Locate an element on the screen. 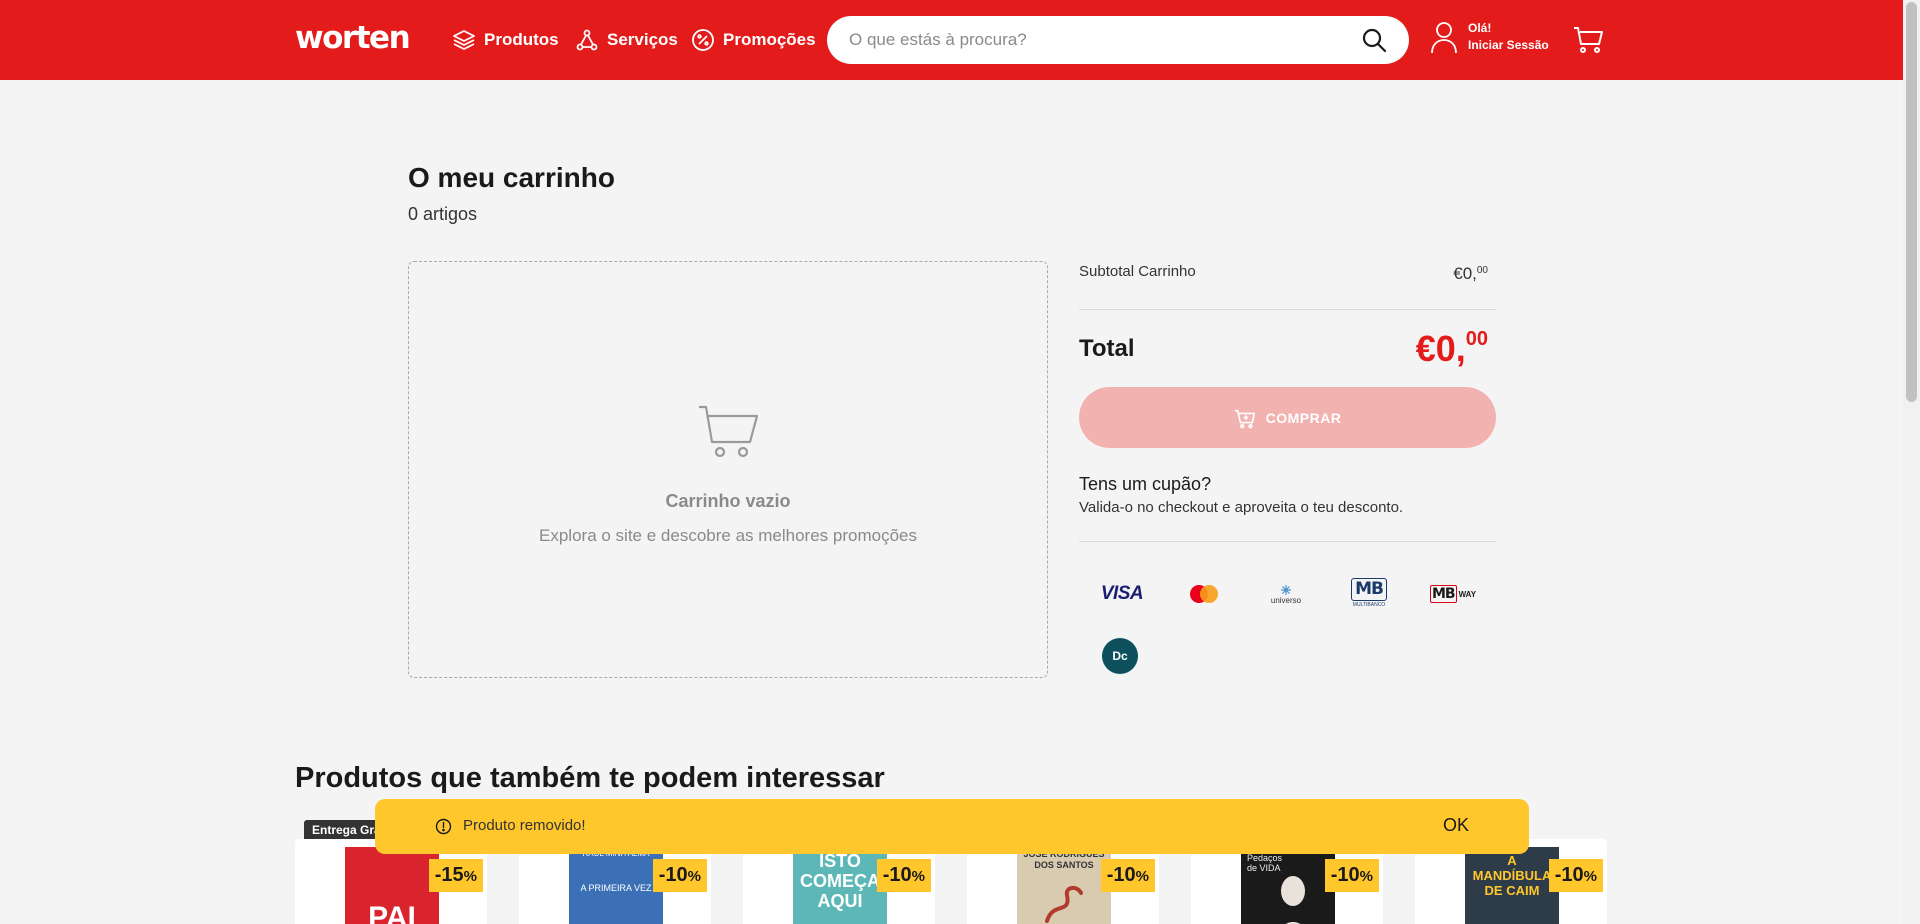 Image resolution: width=1920 pixels, height=924 pixels. summary-divider is located at coordinates (1287, 309).